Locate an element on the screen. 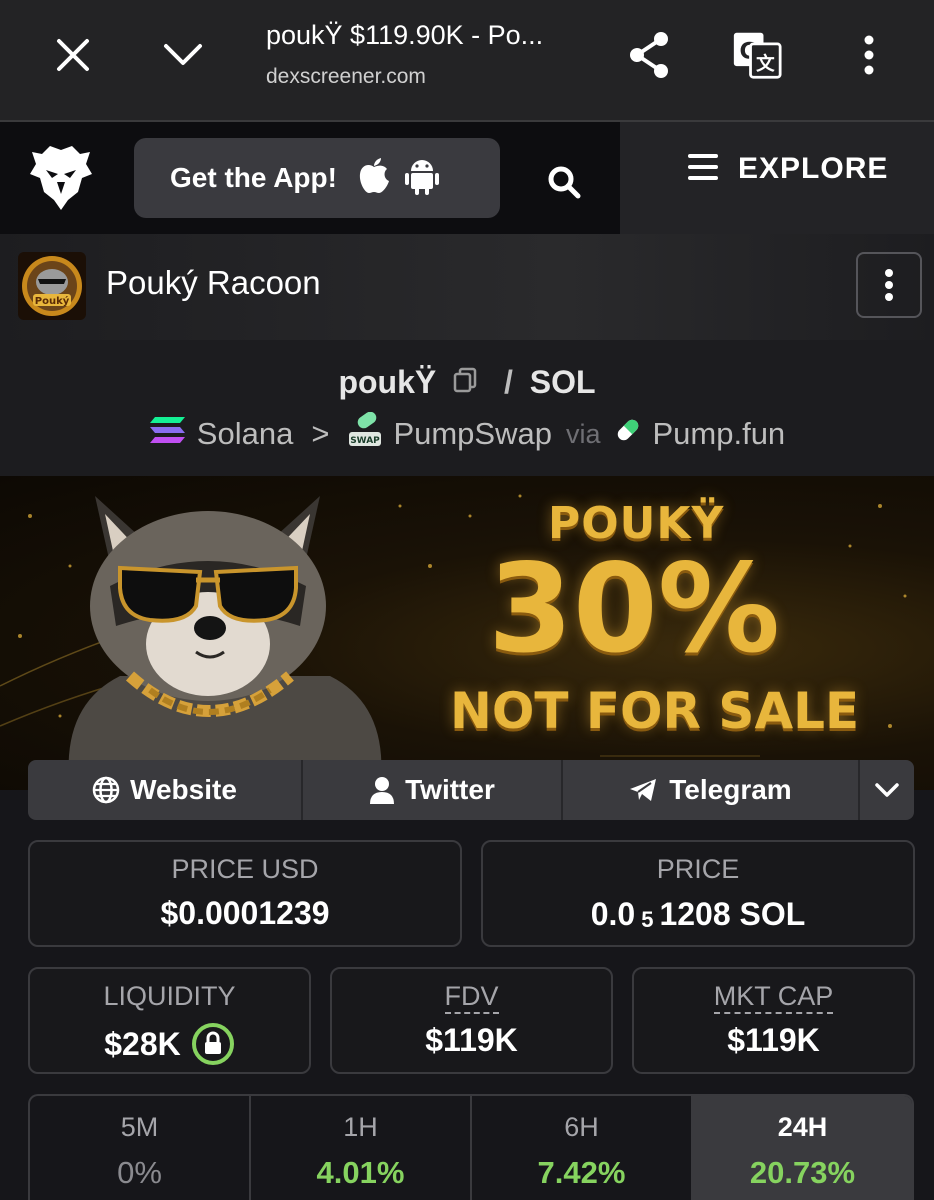  price-sol-box: PRICE 0.0 5 1208 SOL is located at coordinates (698, 893).